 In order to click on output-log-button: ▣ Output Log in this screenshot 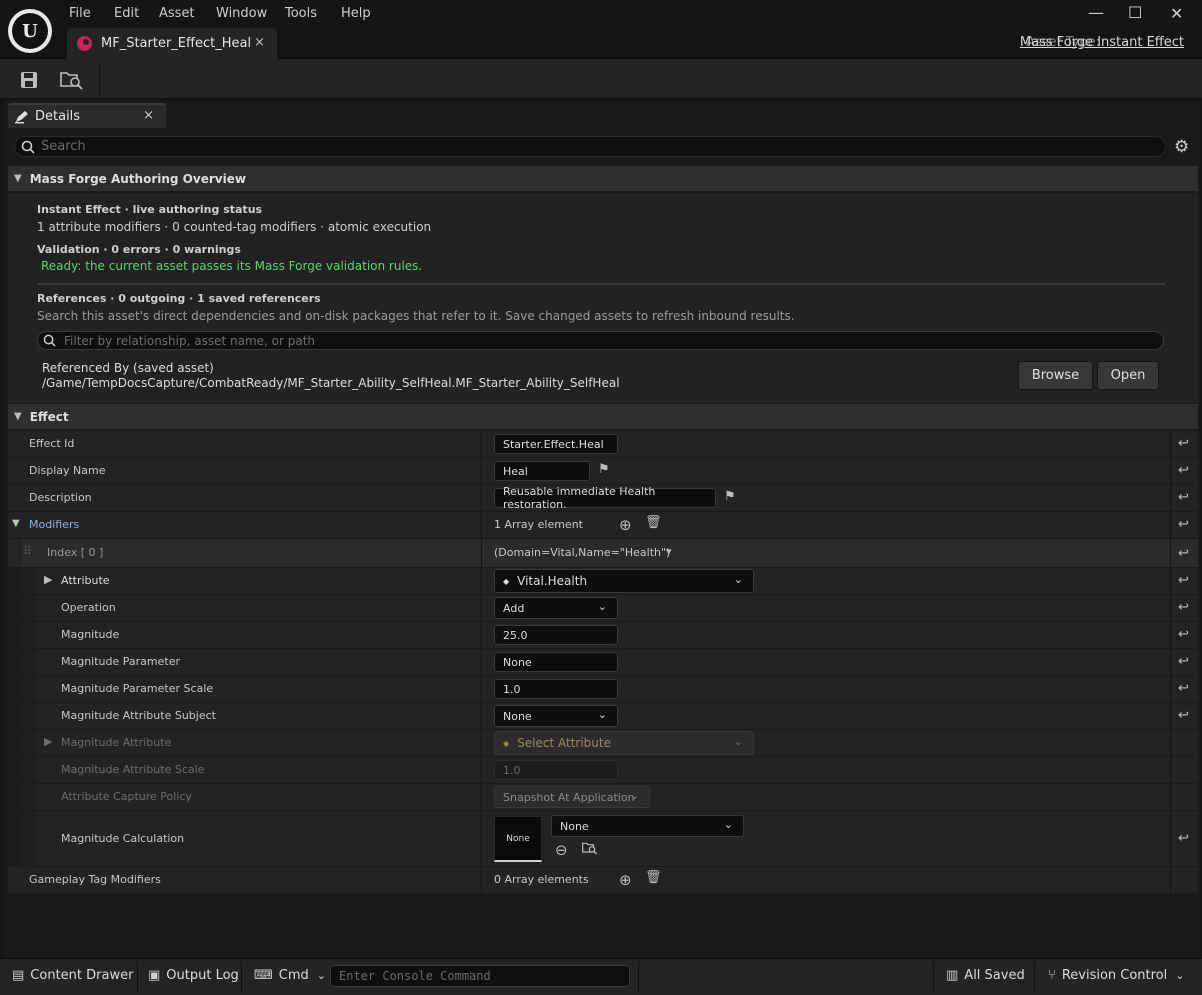, I will do `click(193, 975)`.